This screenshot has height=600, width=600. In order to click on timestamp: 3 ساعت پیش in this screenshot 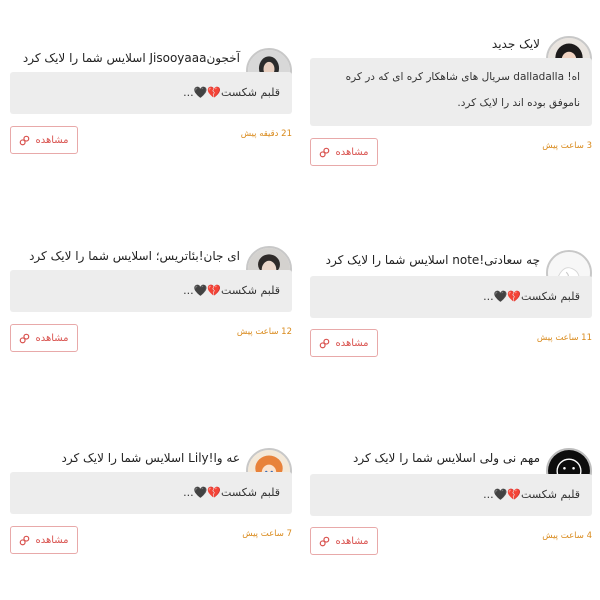, I will do `click(567, 146)`.